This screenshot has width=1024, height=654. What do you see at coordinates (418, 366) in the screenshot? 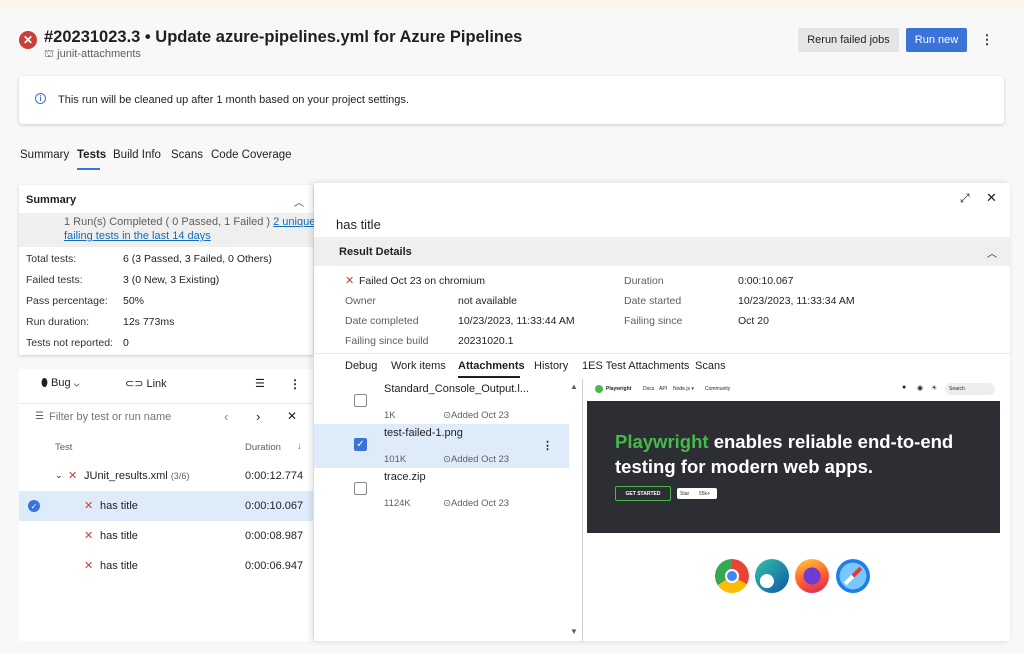
I see `subtab-work-items: Work items` at bounding box center [418, 366].